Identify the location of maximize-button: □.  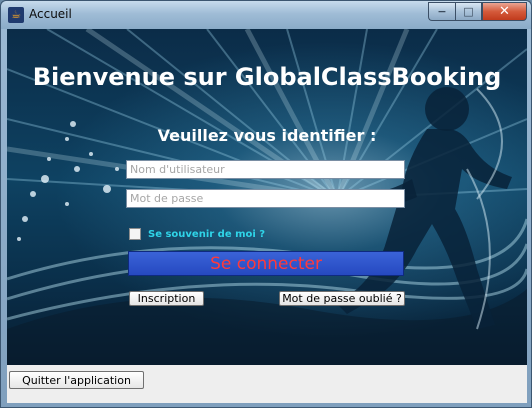
(468, 11).